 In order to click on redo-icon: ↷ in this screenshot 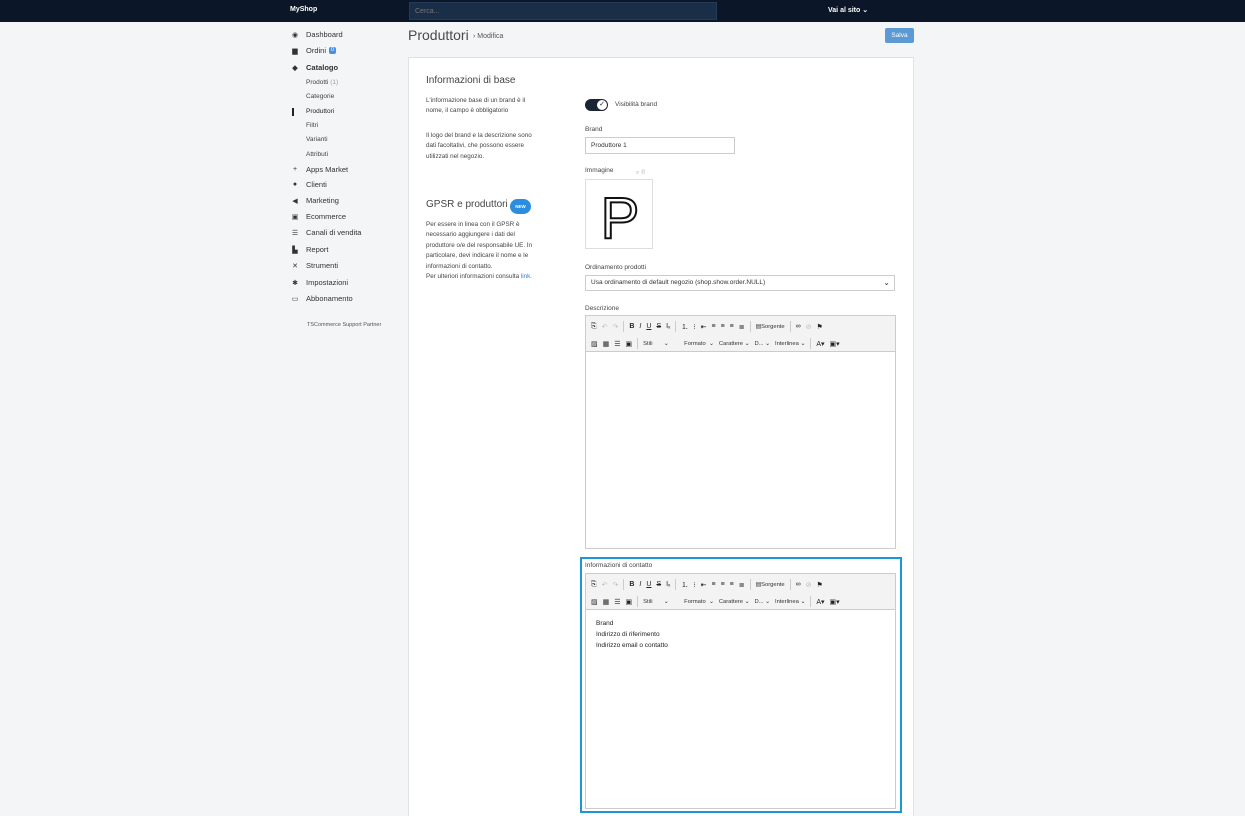, I will do `click(615, 327)`.